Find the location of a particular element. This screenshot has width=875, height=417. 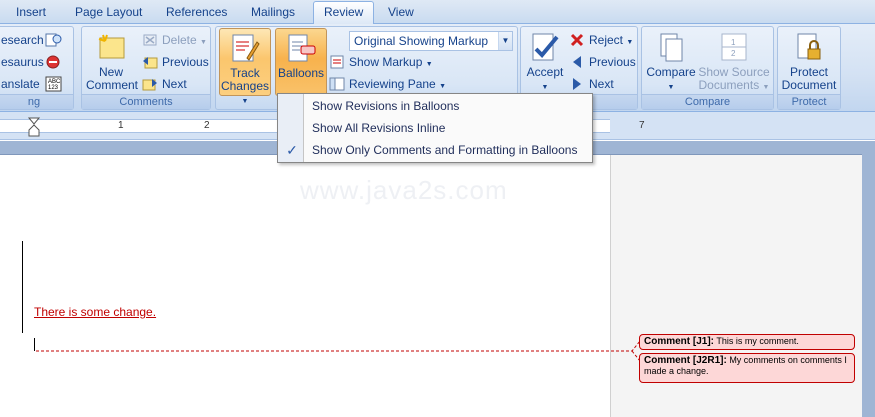

next-change-button: Next is located at coordinates (591, 84).